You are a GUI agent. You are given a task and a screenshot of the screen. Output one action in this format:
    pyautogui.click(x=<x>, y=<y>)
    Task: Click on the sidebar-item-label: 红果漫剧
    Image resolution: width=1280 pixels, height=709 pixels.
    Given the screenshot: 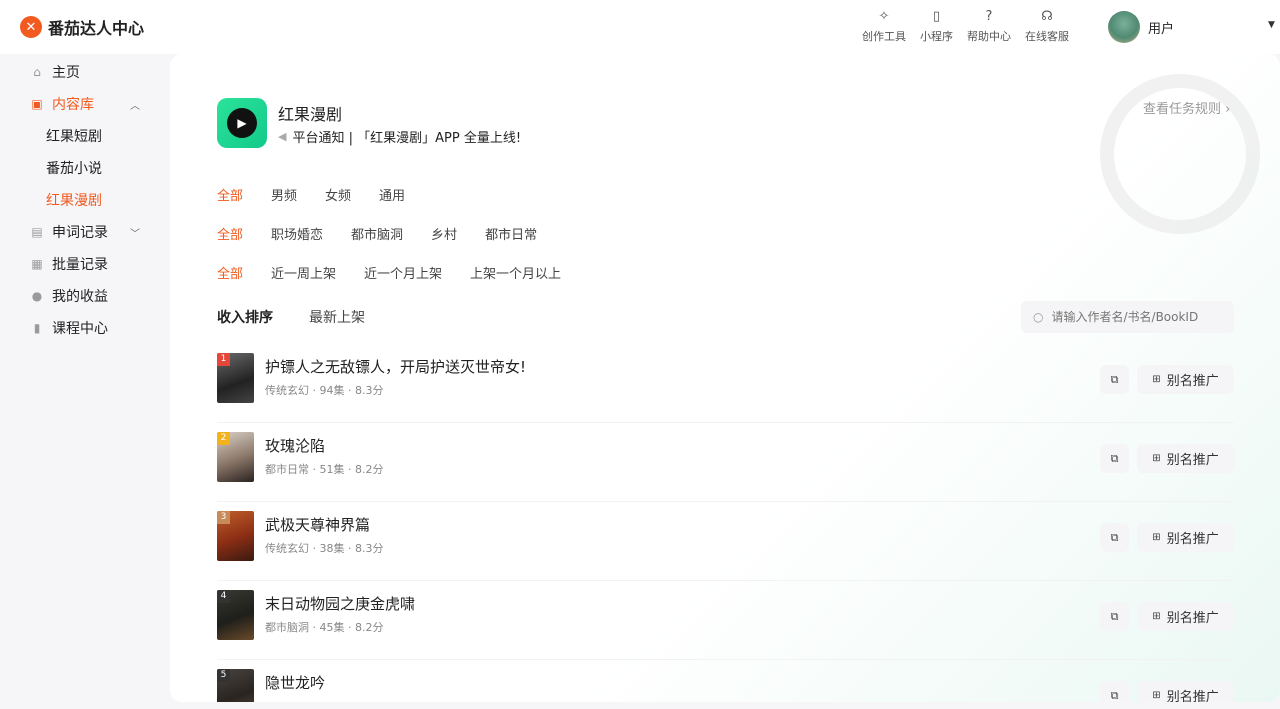 What is the action you would take?
    pyautogui.click(x=74, y=201)
    